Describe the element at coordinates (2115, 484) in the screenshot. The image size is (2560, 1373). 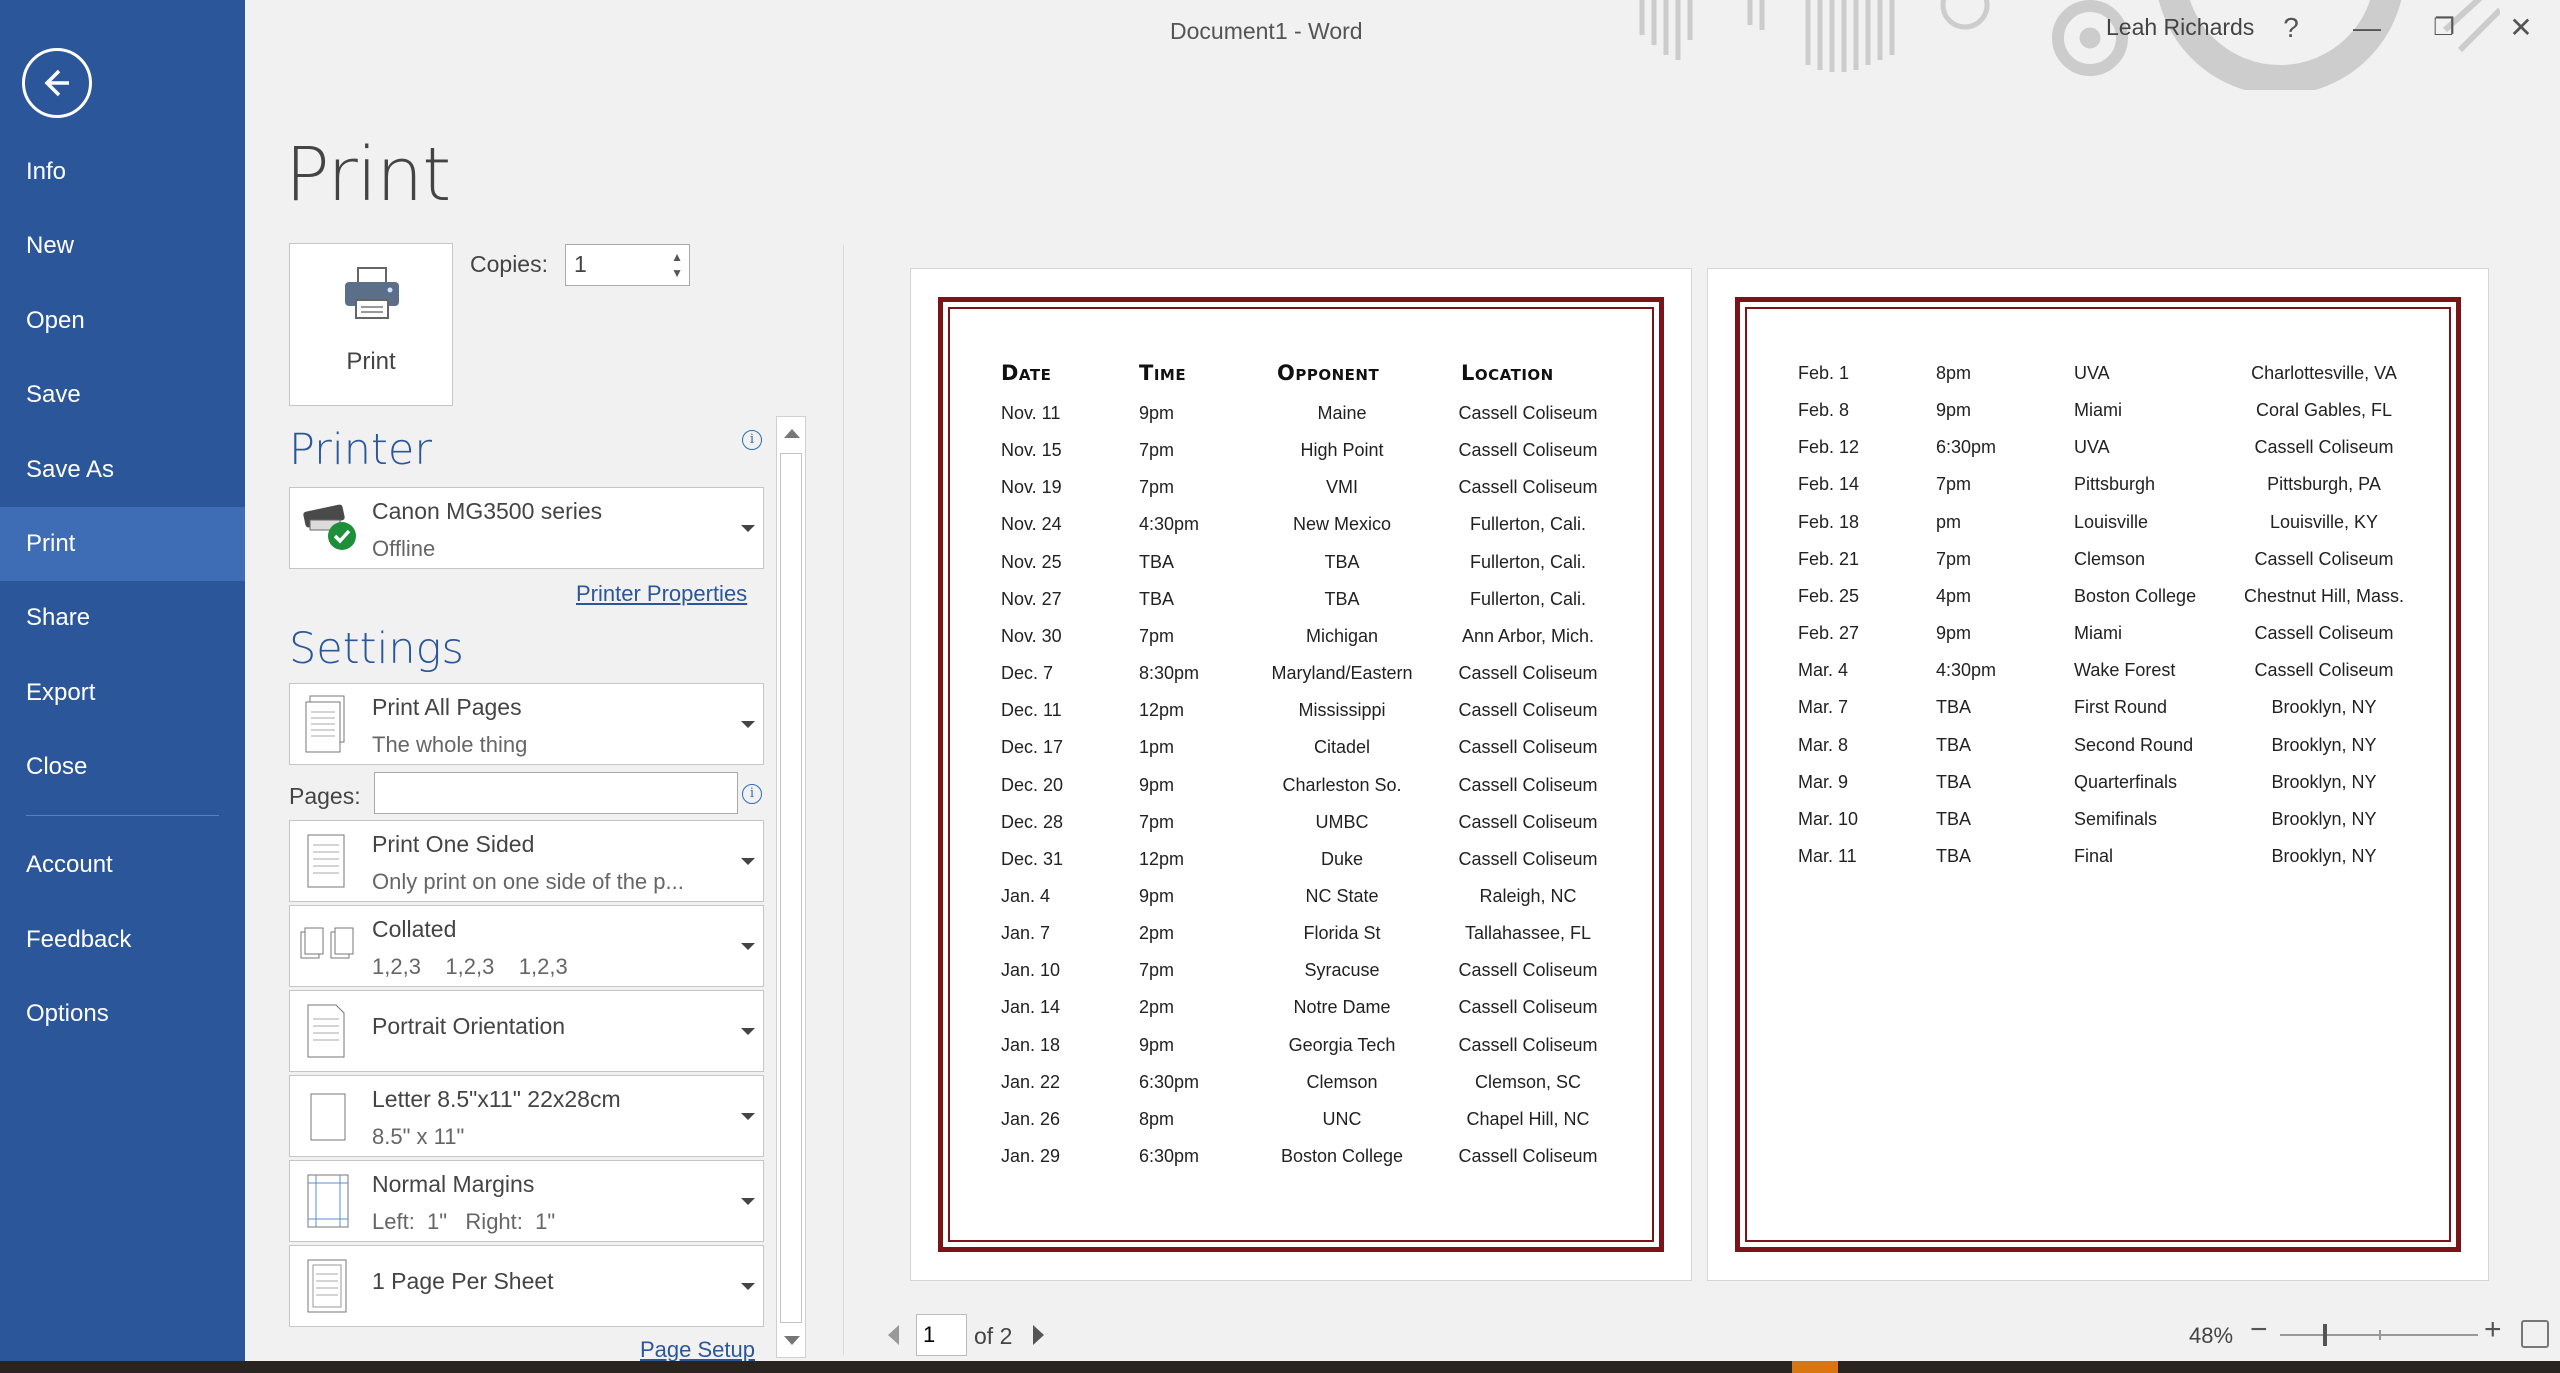
I see `cell-opponent: Pittsburgh` at that location.